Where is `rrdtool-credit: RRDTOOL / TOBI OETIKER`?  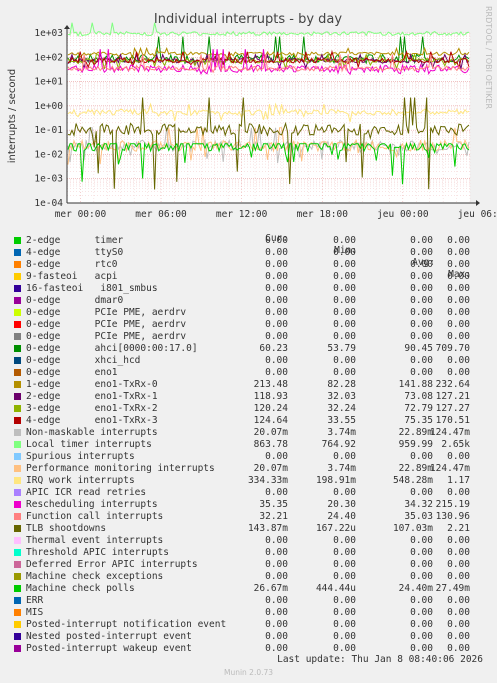
rrdtool-credit: RRDTOOL / TOBI OETIKER is located at coordinates (488, 57).